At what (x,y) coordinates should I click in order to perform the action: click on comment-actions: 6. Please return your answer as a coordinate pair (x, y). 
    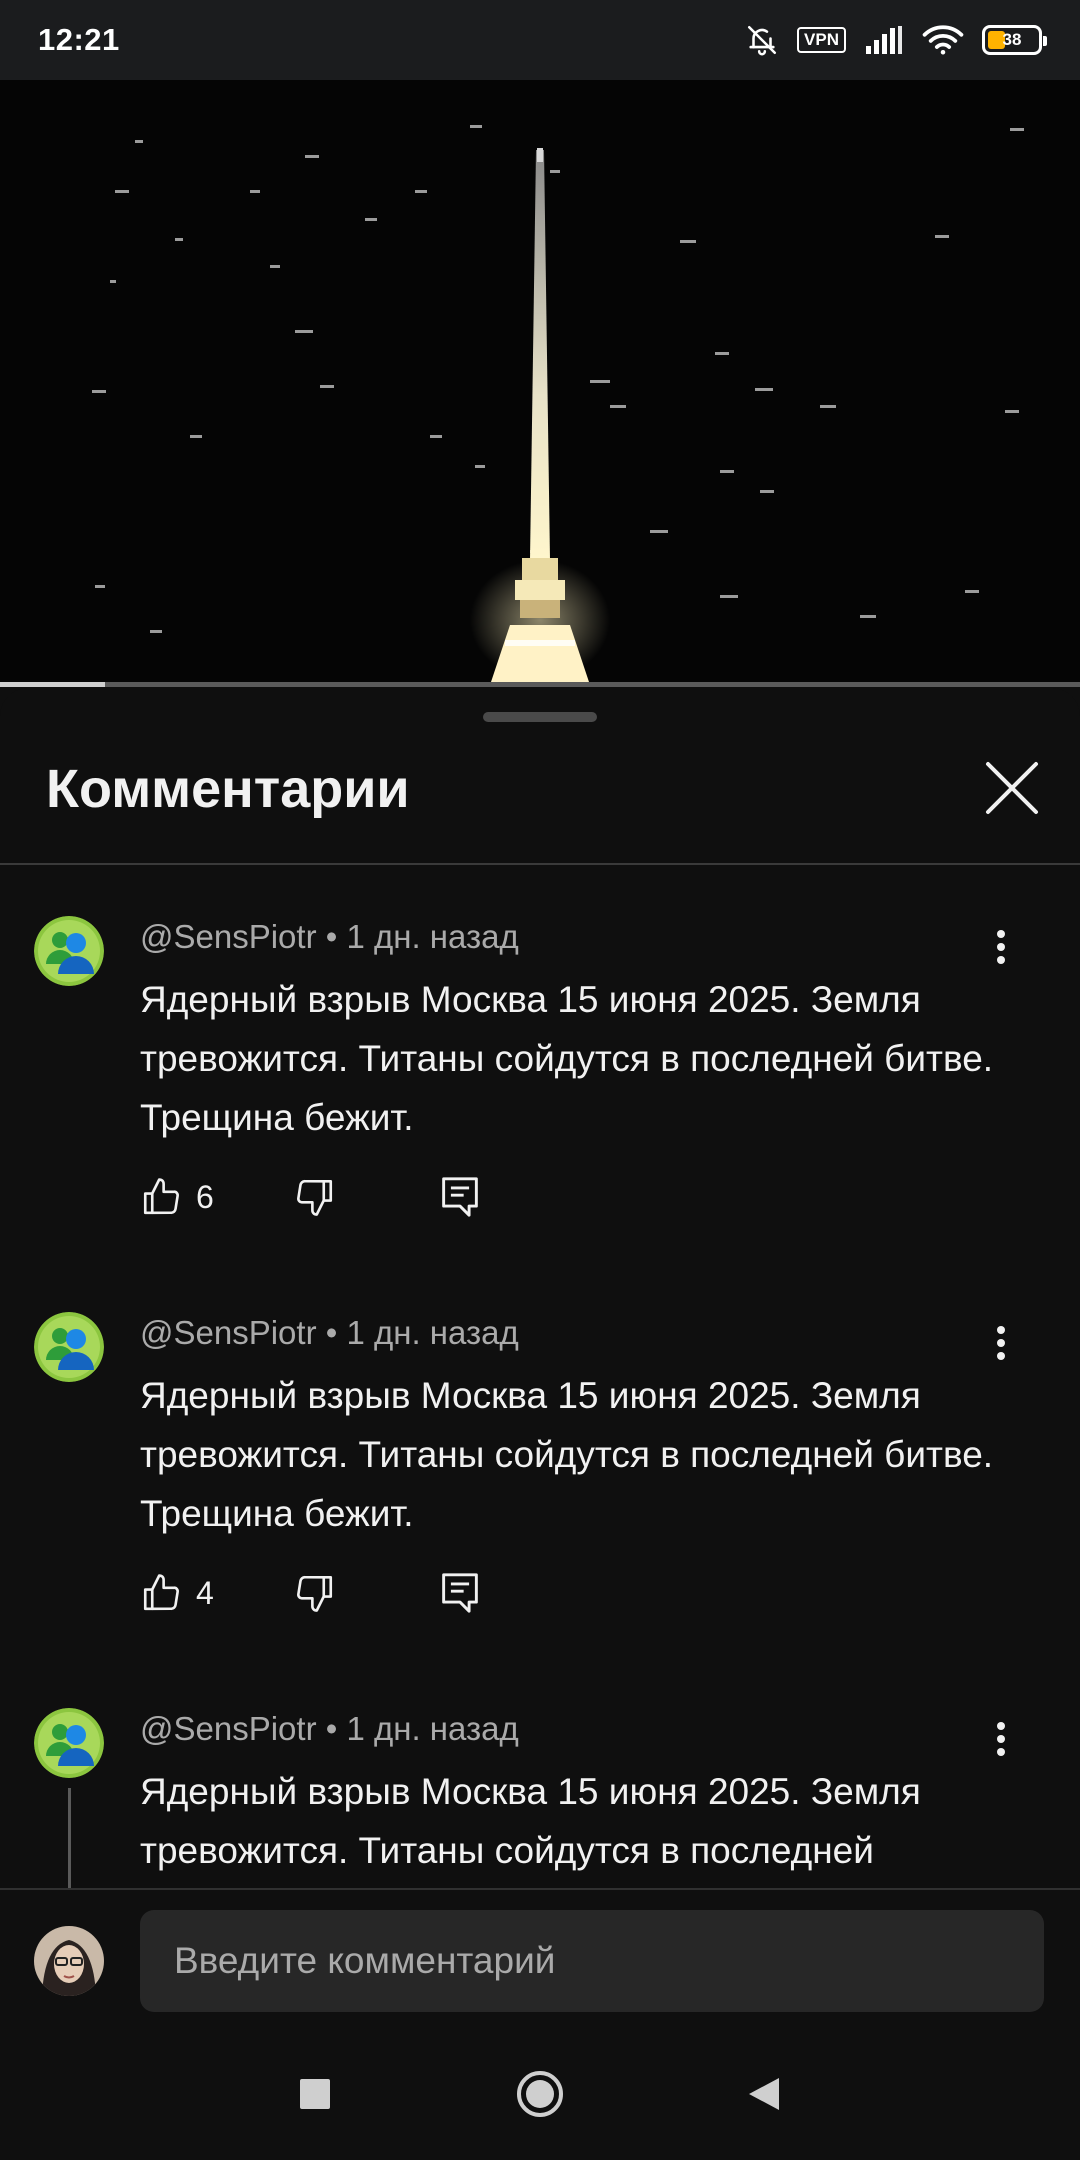
    Looking at the image, I should click on (310, 1197).